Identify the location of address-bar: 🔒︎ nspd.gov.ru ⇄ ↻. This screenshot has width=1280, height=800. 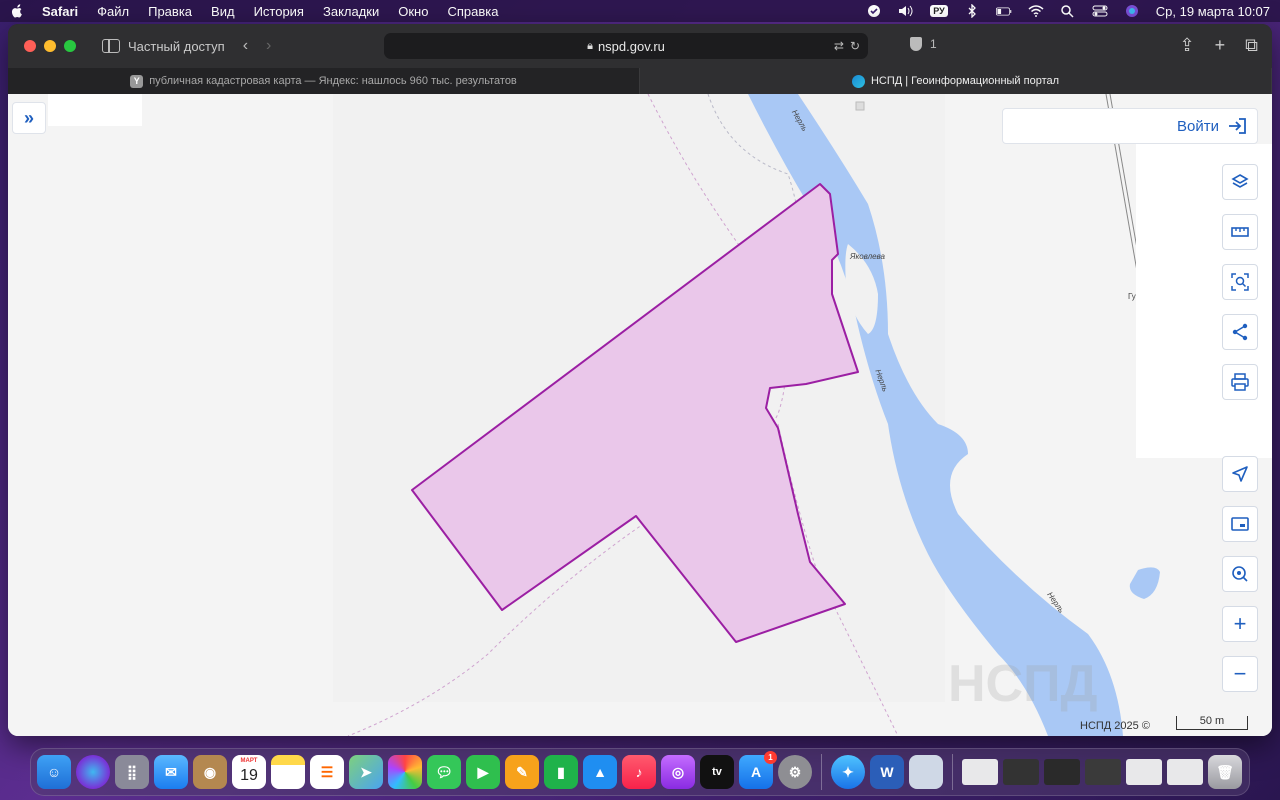
(626, 46).